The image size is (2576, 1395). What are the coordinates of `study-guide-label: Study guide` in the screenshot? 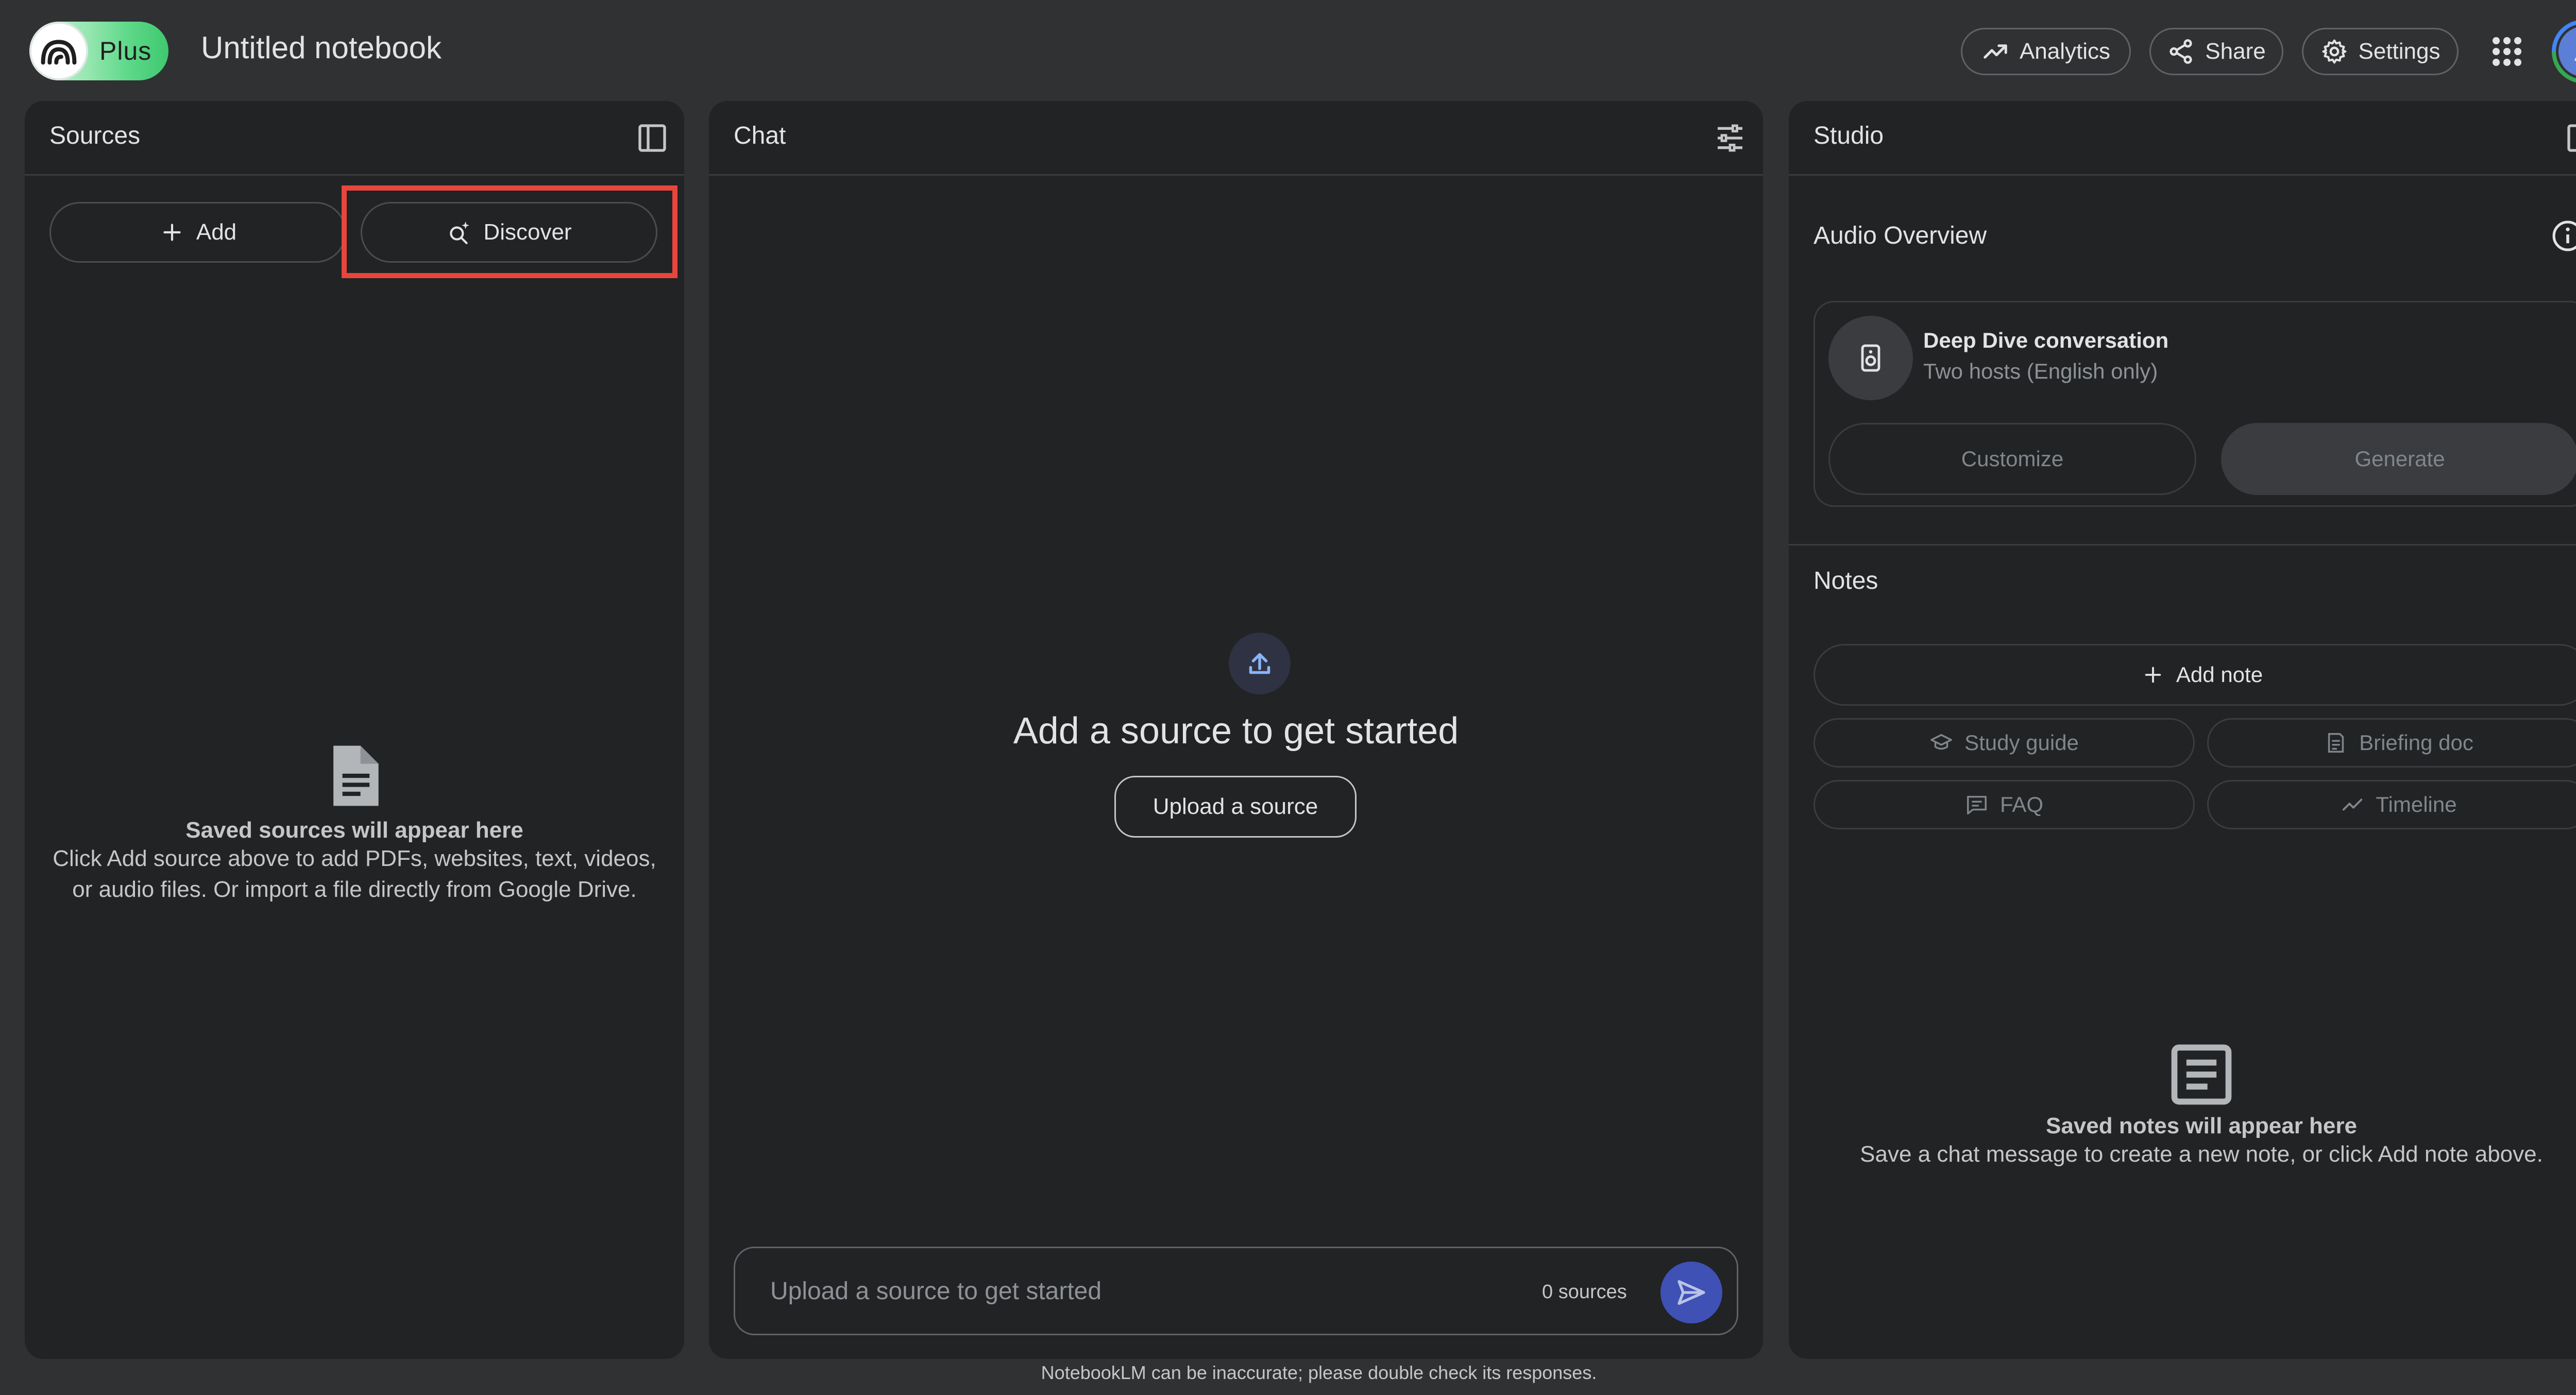 It's located at (2021, 742).